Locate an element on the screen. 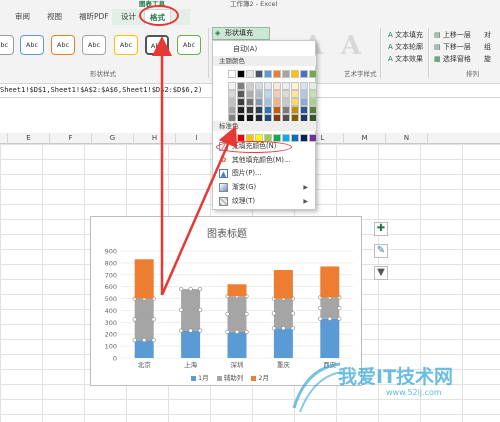 This screenshot has height=422, width=500. y-tick-label: 300 is located at coordinates (111, 323).